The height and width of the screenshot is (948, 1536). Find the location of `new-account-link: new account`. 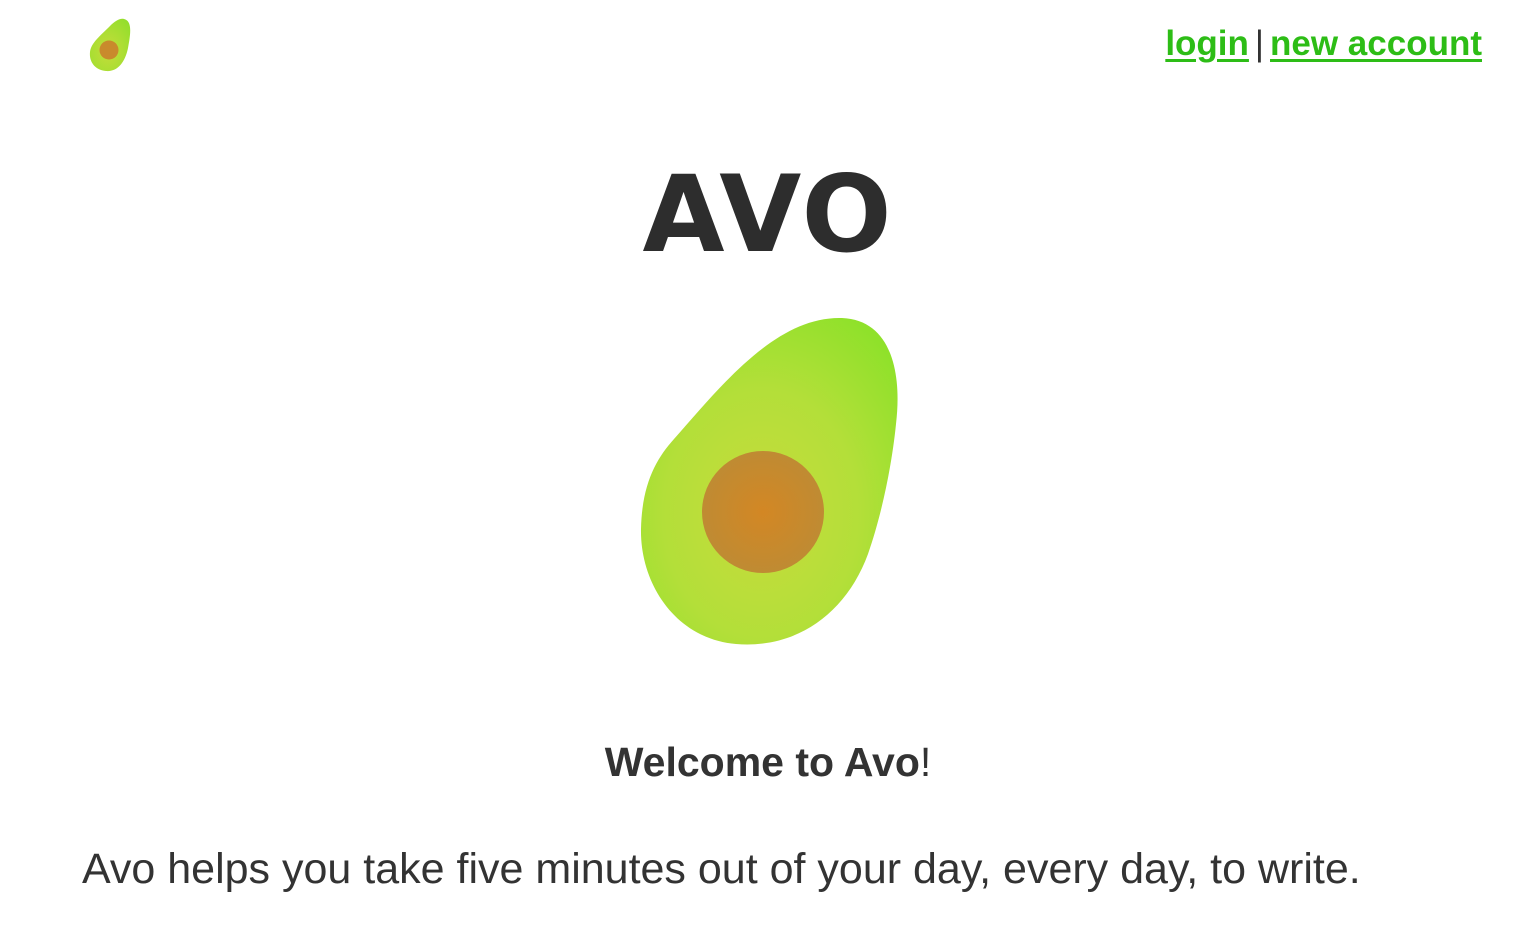

new-account-link: new account is located at coordinates (1376, 43).